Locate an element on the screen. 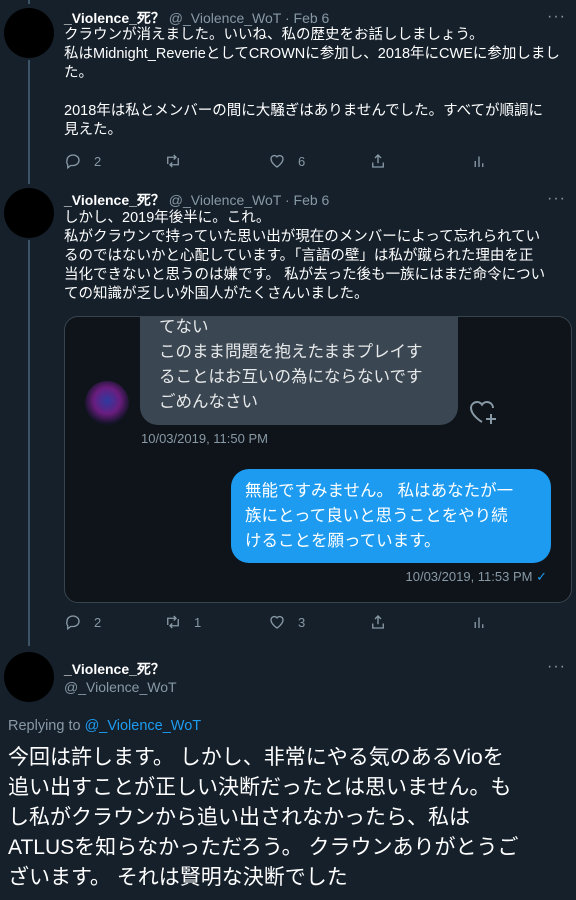 The image size is (576, 900). message-line: ごめんなさい is located at coordinates (208, 402).